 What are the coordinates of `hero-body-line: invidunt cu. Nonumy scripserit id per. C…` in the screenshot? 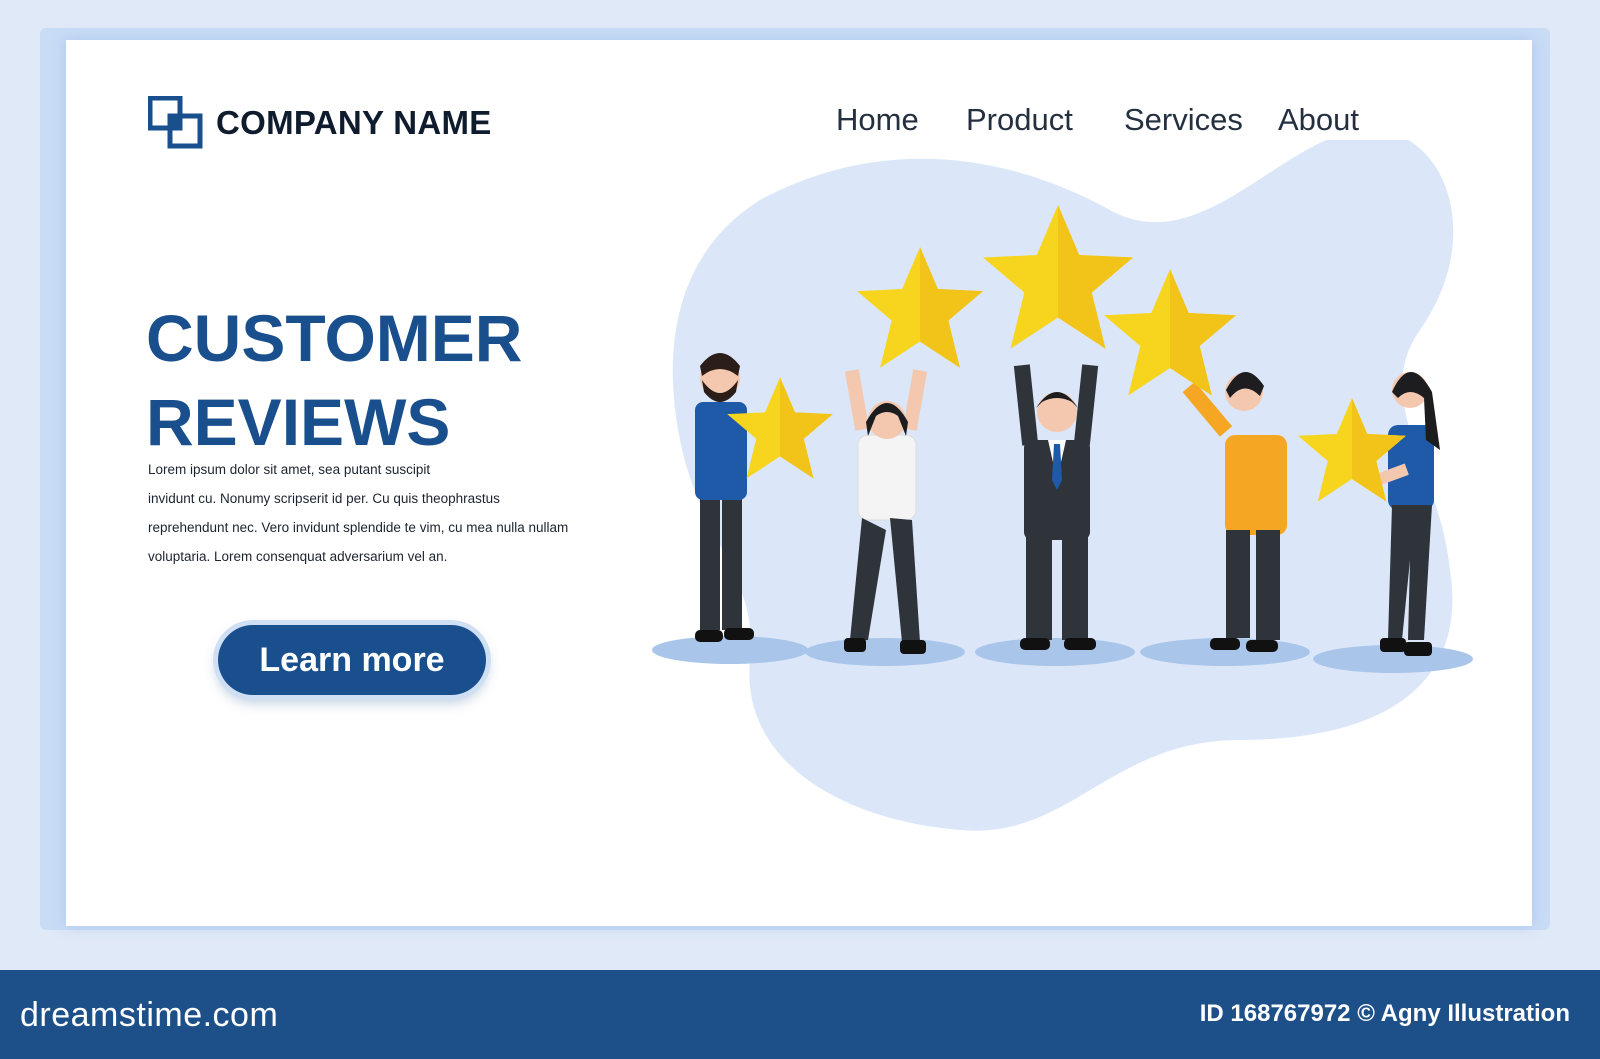 It's located at (324, 498).